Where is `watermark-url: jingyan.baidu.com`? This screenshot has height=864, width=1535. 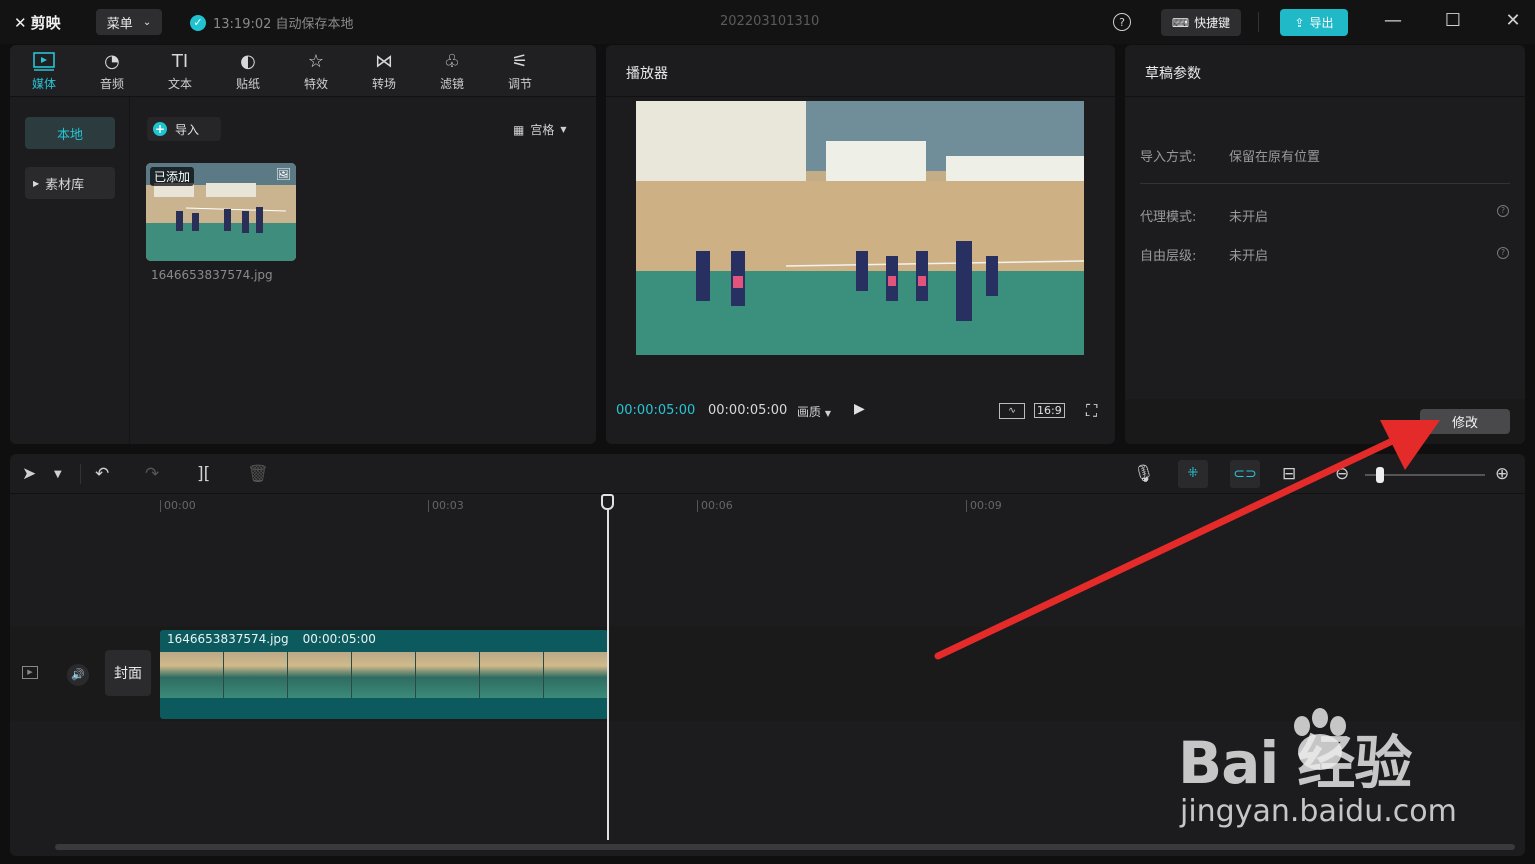 watermark-url: jingyan.baidu.com is located at coordinates (1318, 811).